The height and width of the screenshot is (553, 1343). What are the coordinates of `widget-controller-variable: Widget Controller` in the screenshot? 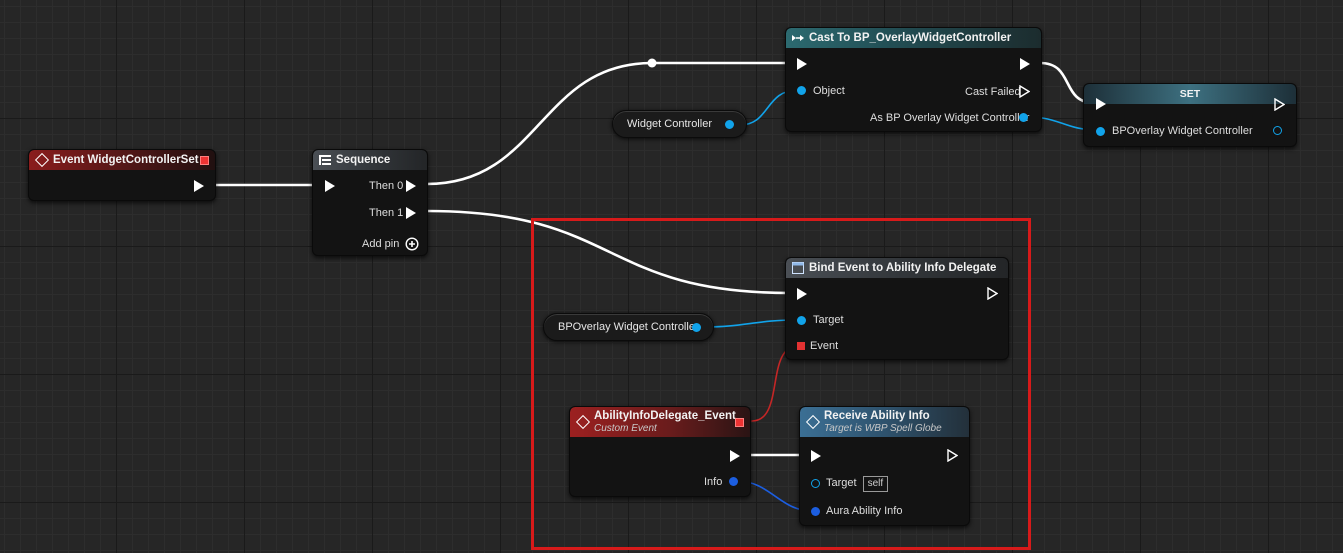 It's located at (679, 124).